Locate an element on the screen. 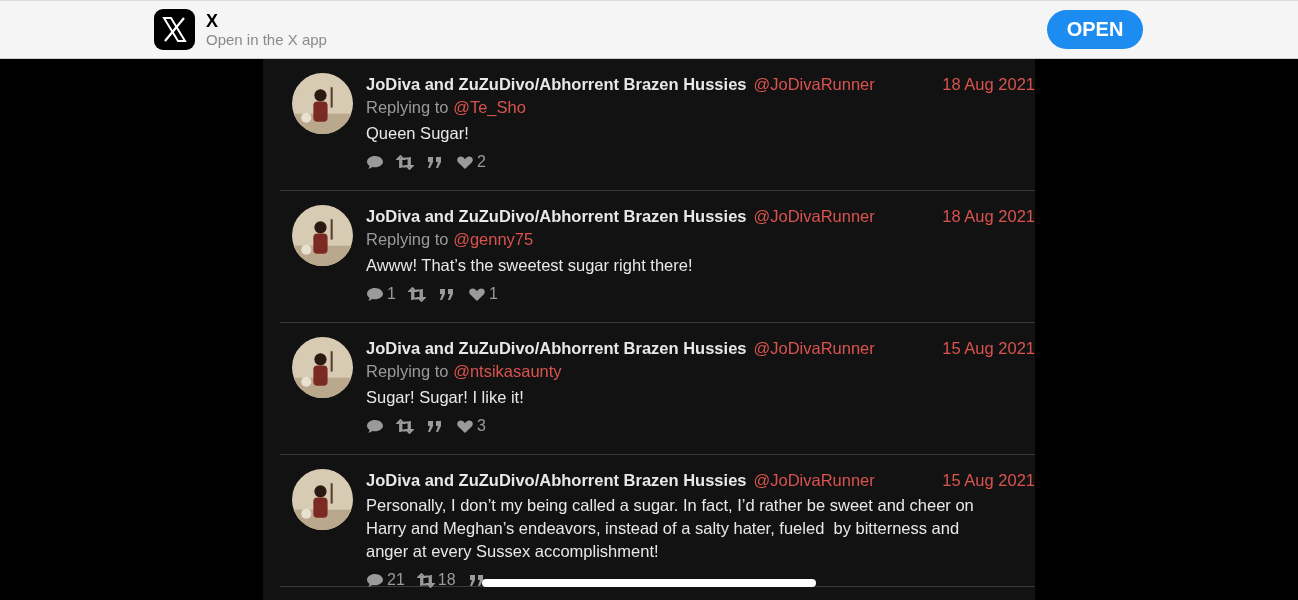 The image size is (1298, 600). app-name: X is located at coordinates (212, 20).